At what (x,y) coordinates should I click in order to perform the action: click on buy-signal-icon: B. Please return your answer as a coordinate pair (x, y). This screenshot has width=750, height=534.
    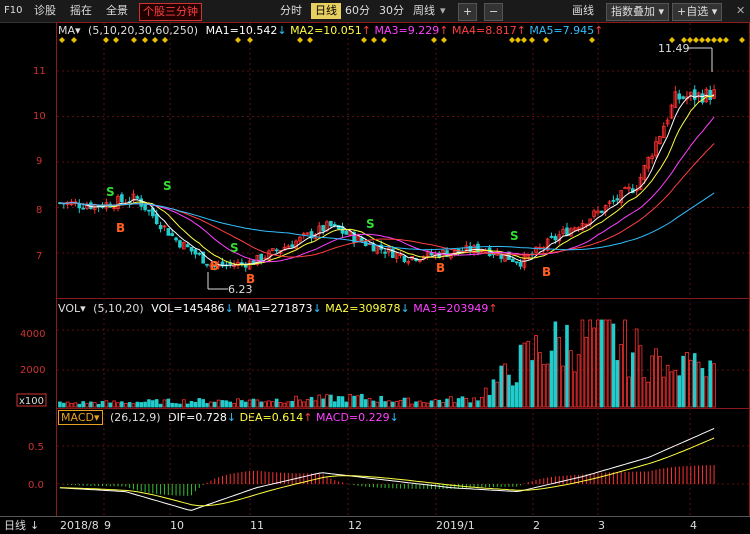
    Looking at the image, I should click on (440, 268).